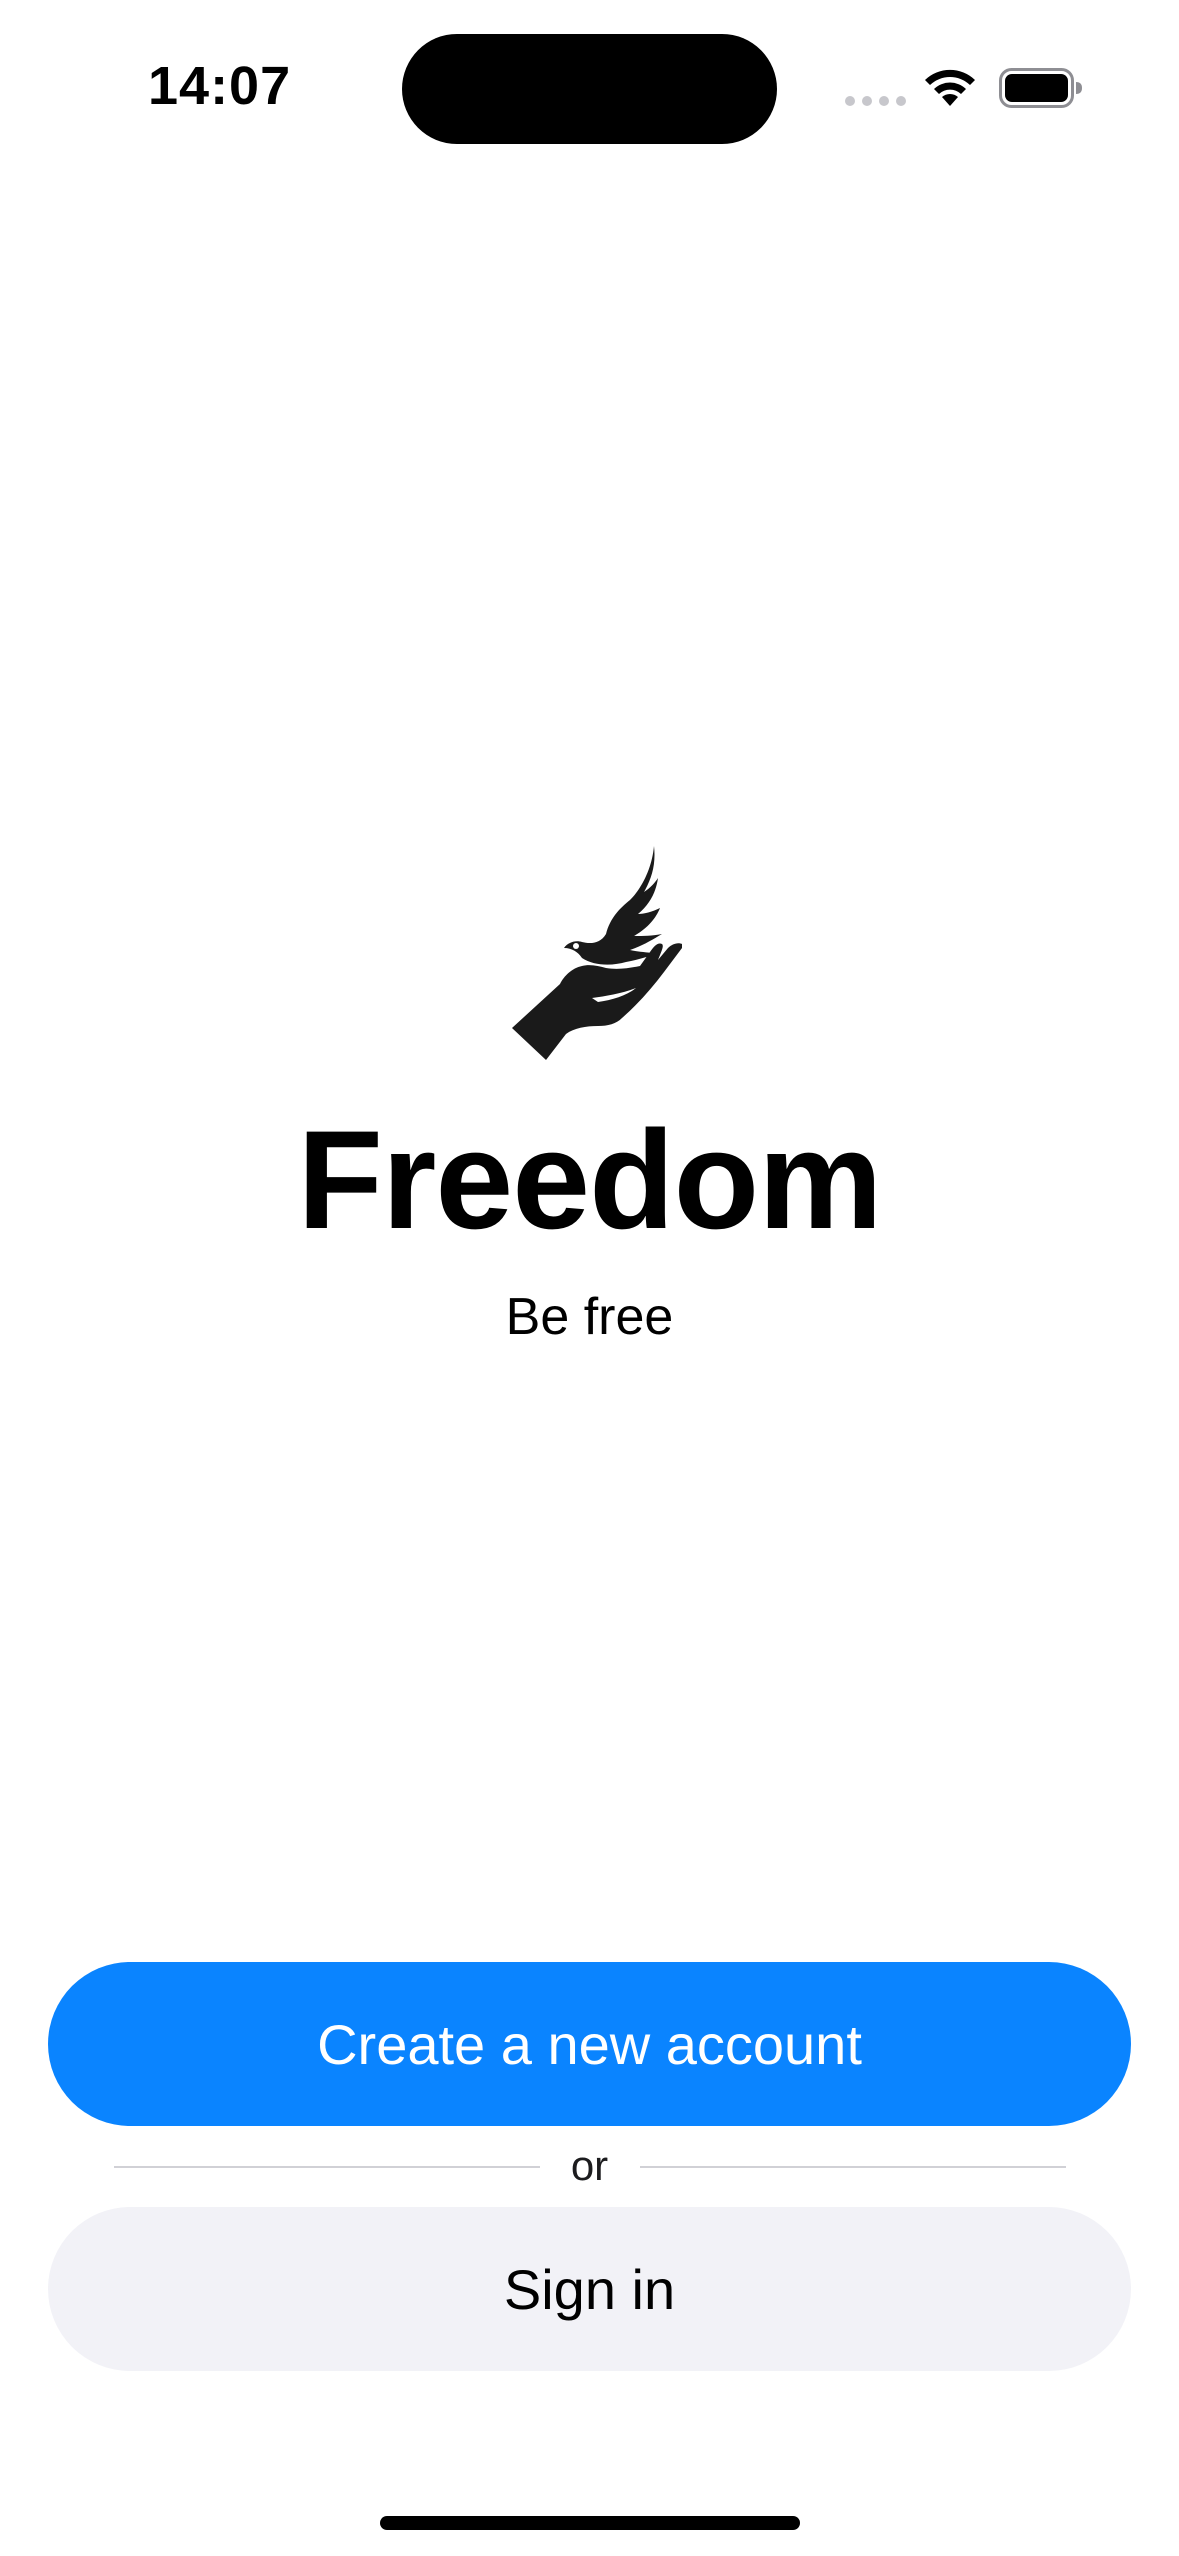 The width and height of the screenshot is (1179, 2556). What do you see at coordinates (597, 953) in the screenshot?
I see `dove-in-hand-icon` at bounding box center [597, 953].